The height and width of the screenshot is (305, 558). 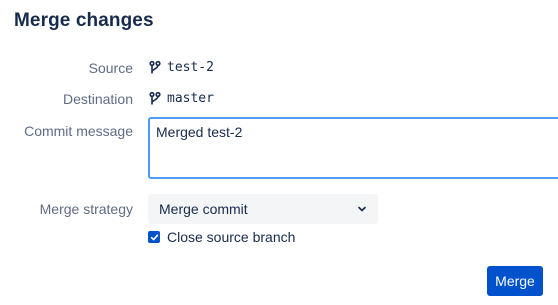 I want to click on source-branch: test-2, so click(x=181, y=67).